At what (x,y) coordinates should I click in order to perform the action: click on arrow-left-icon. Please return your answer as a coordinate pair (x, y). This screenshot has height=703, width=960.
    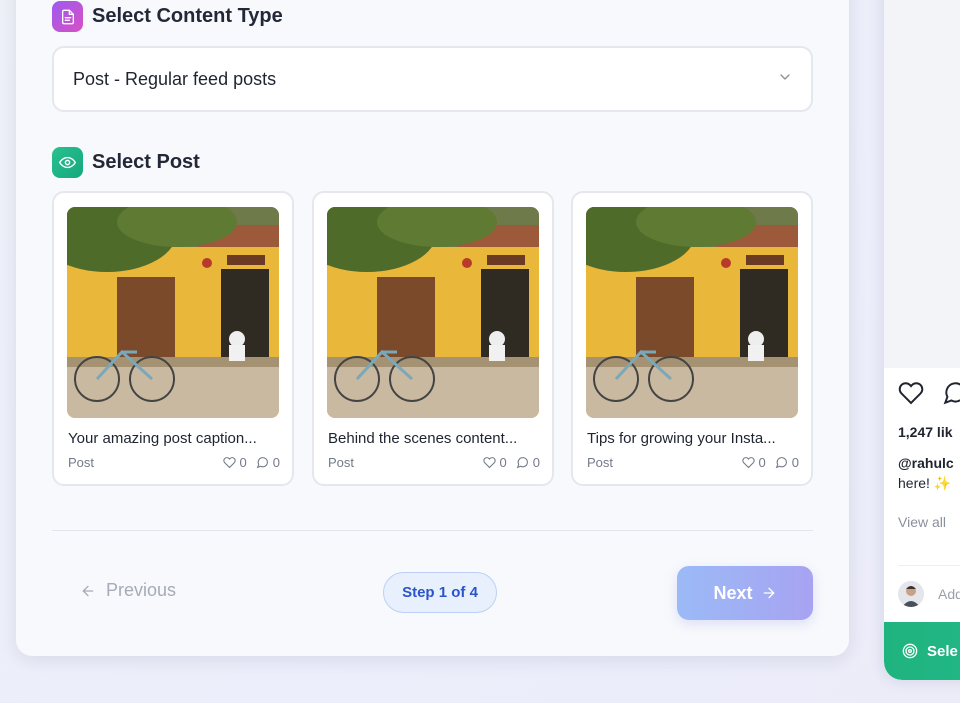
    Looking at the image, I should click on (88, 590).